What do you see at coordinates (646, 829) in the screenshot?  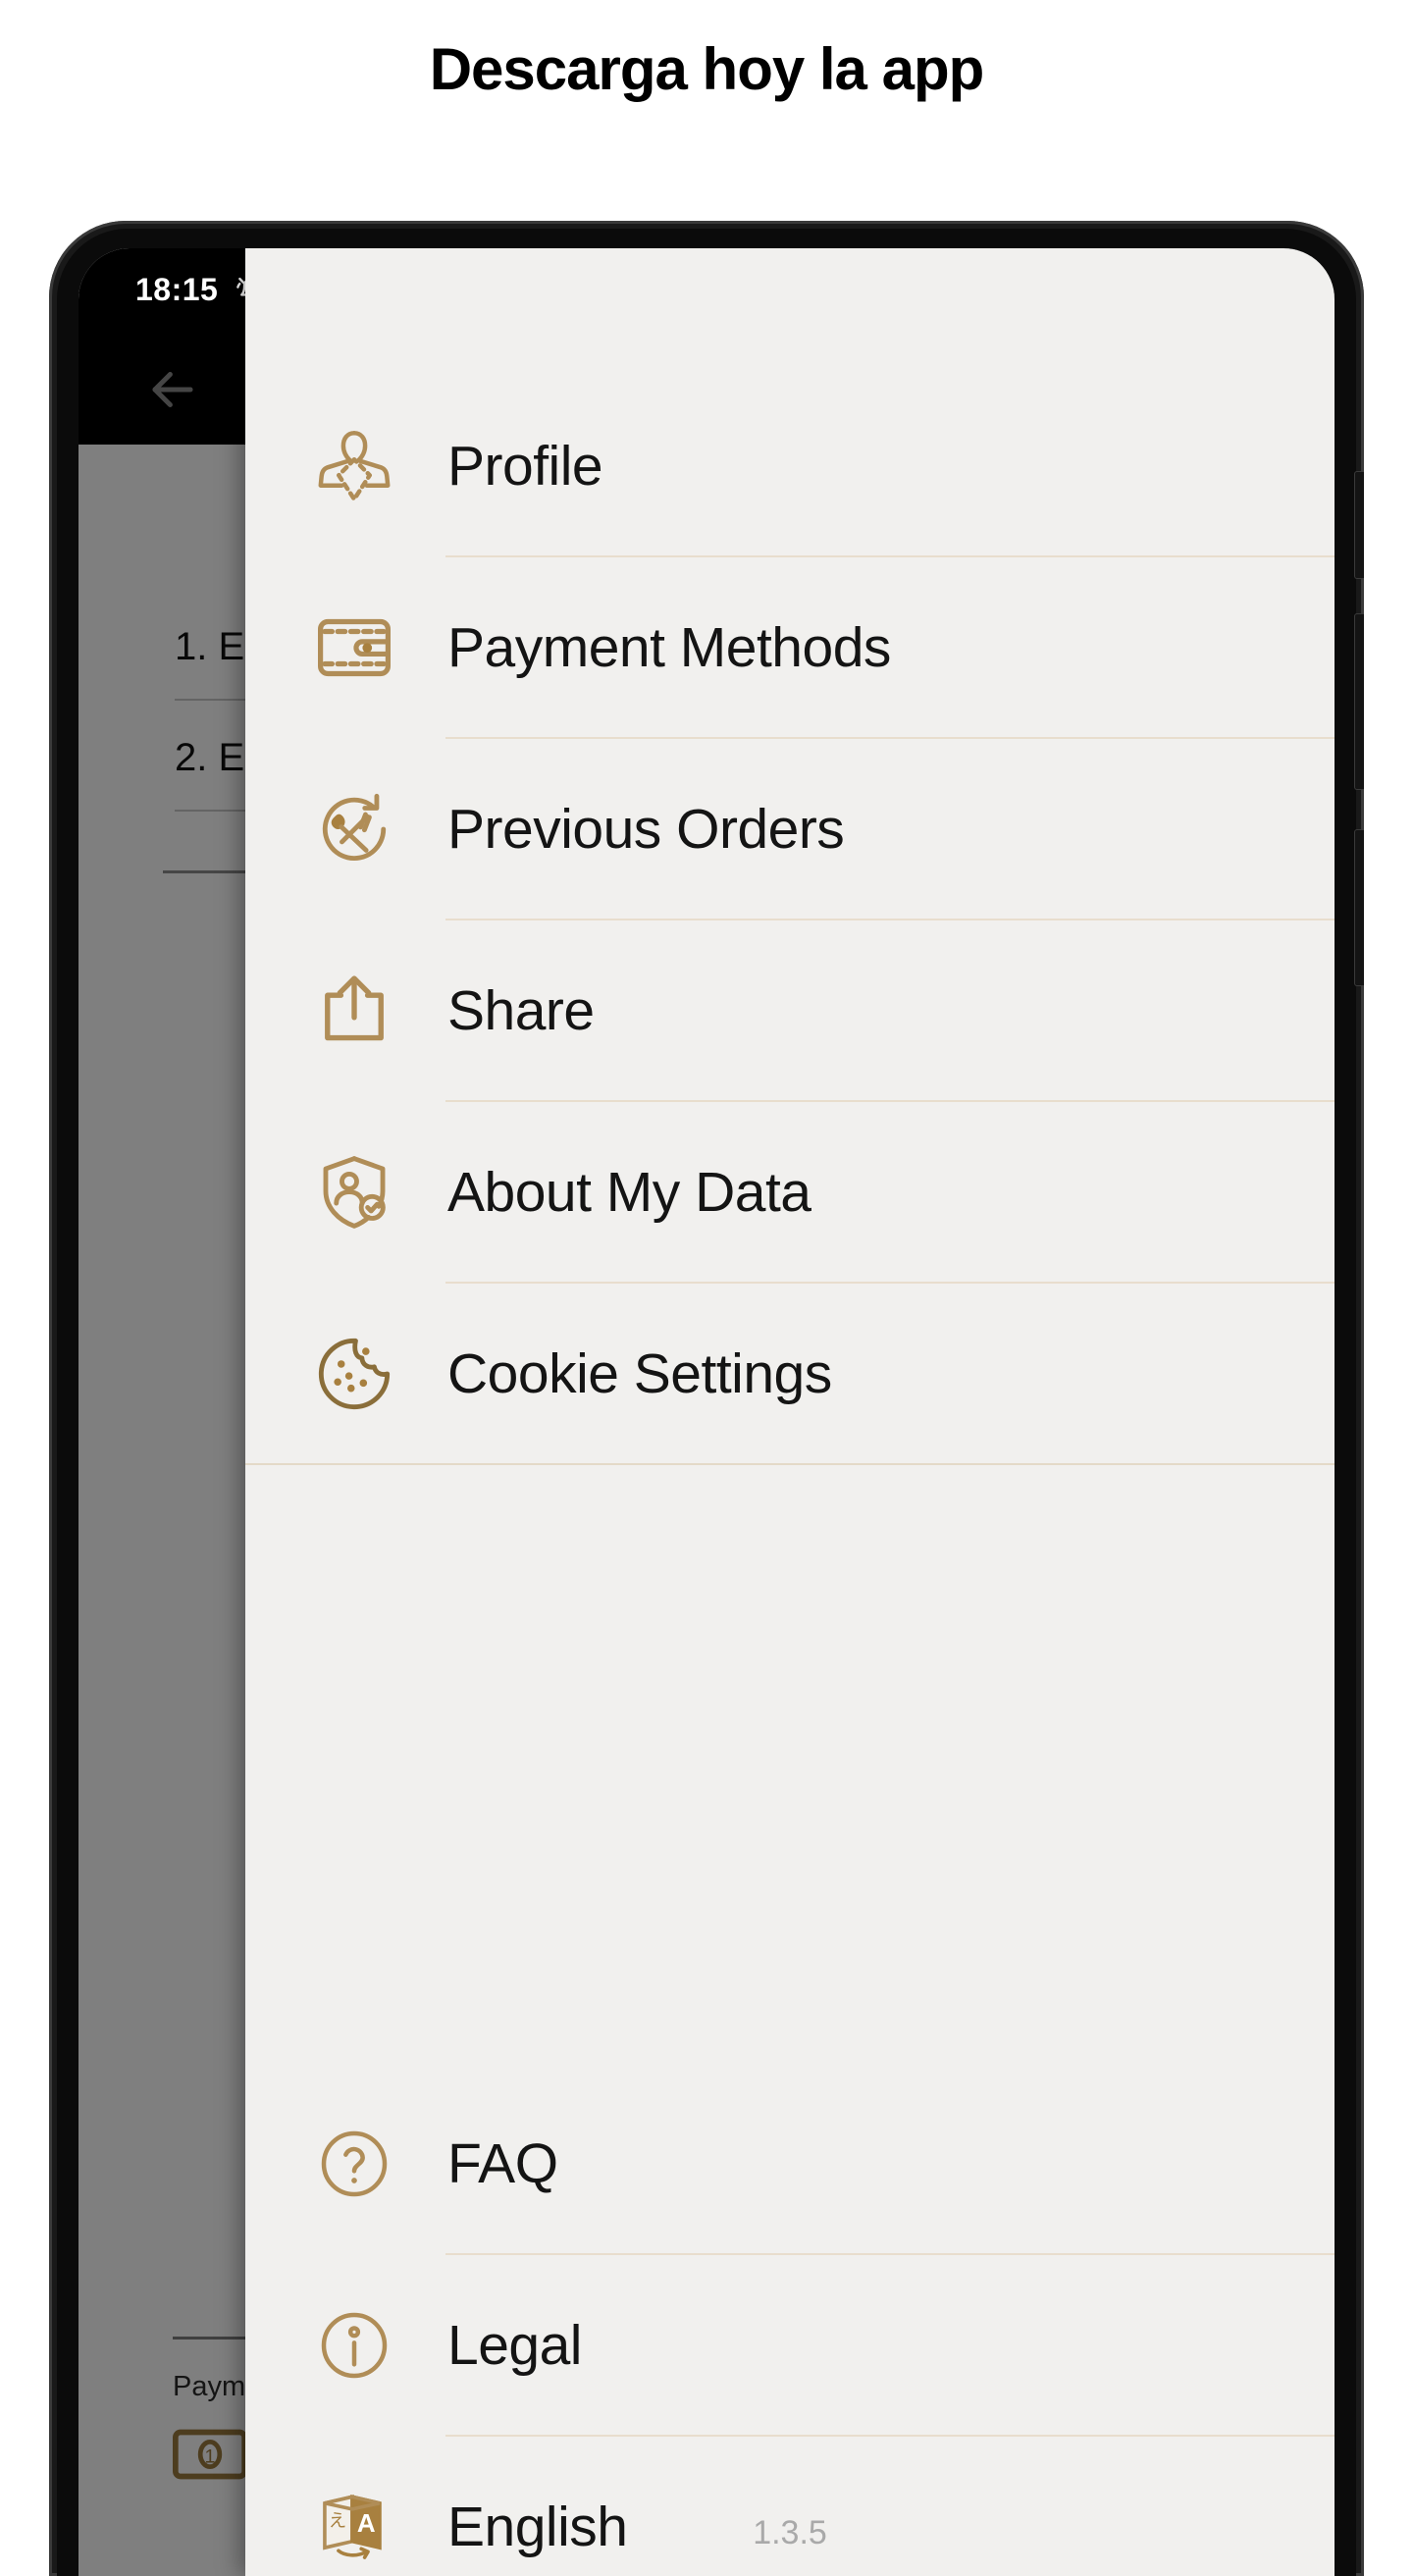 I see `drawer-item-label: Previous Orders` at bounding box center [646, 829].